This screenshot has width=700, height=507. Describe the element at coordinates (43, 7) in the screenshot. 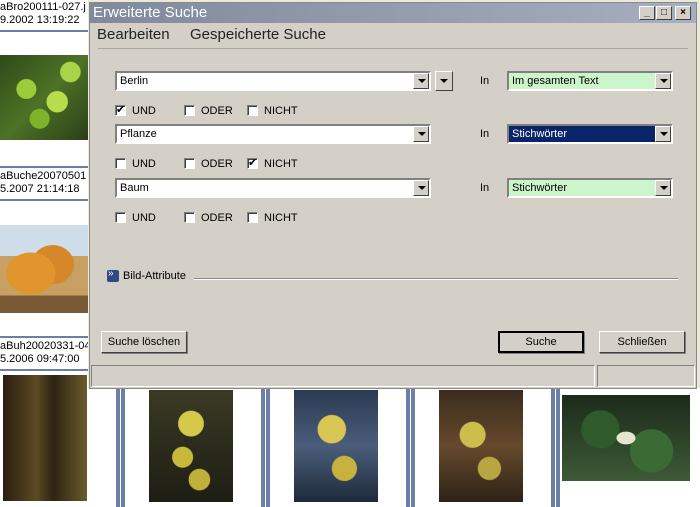

I see `gallery-item-name: aBro200111-027.j` at that location.